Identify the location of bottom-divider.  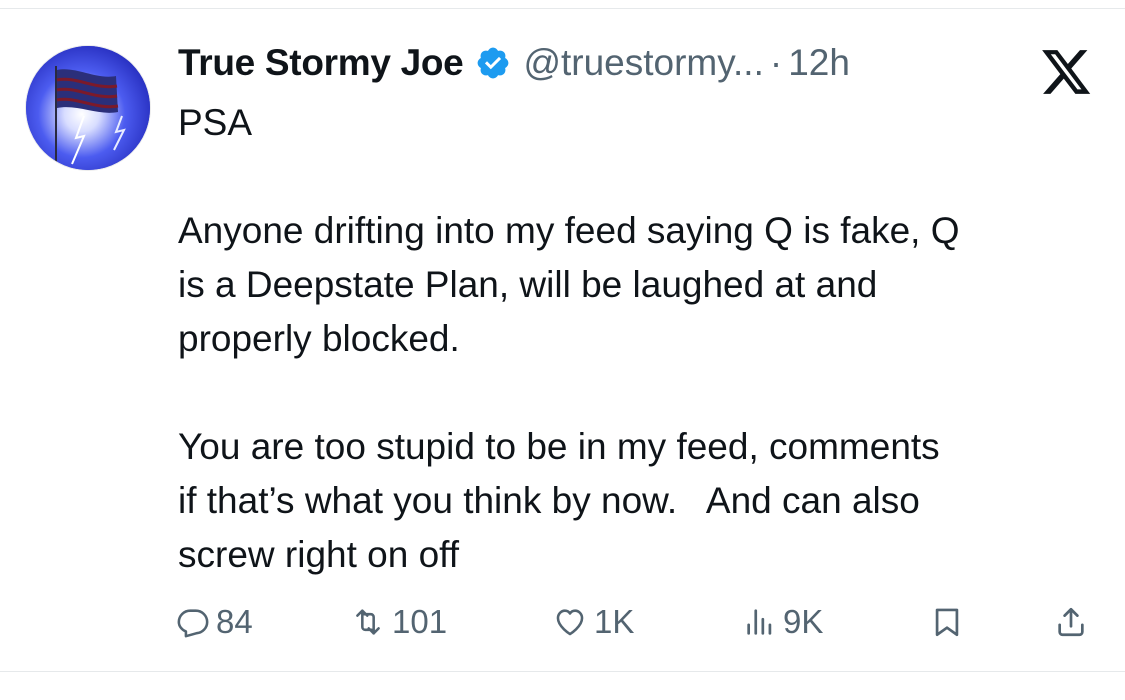
(562, 671).